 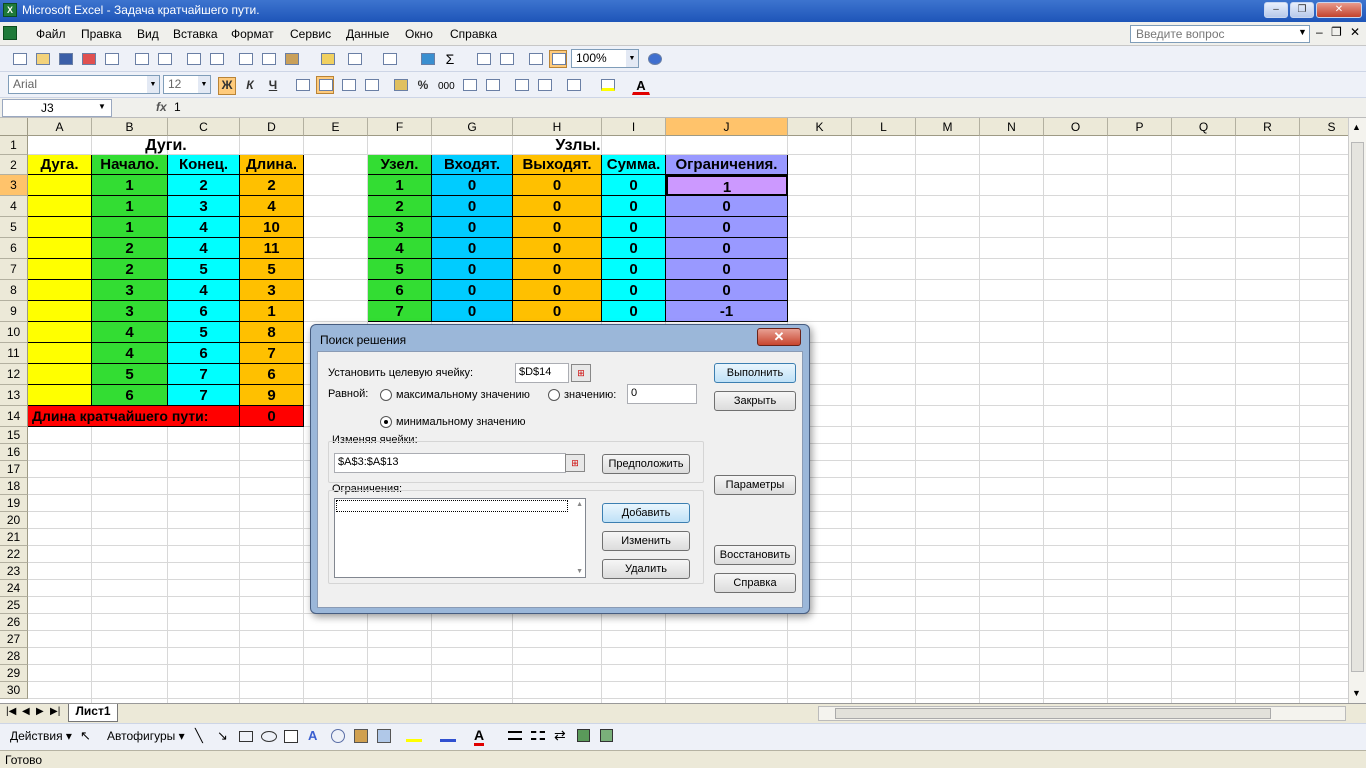 I want to click on arc-start-6: 2, so click(x=130, y=248).